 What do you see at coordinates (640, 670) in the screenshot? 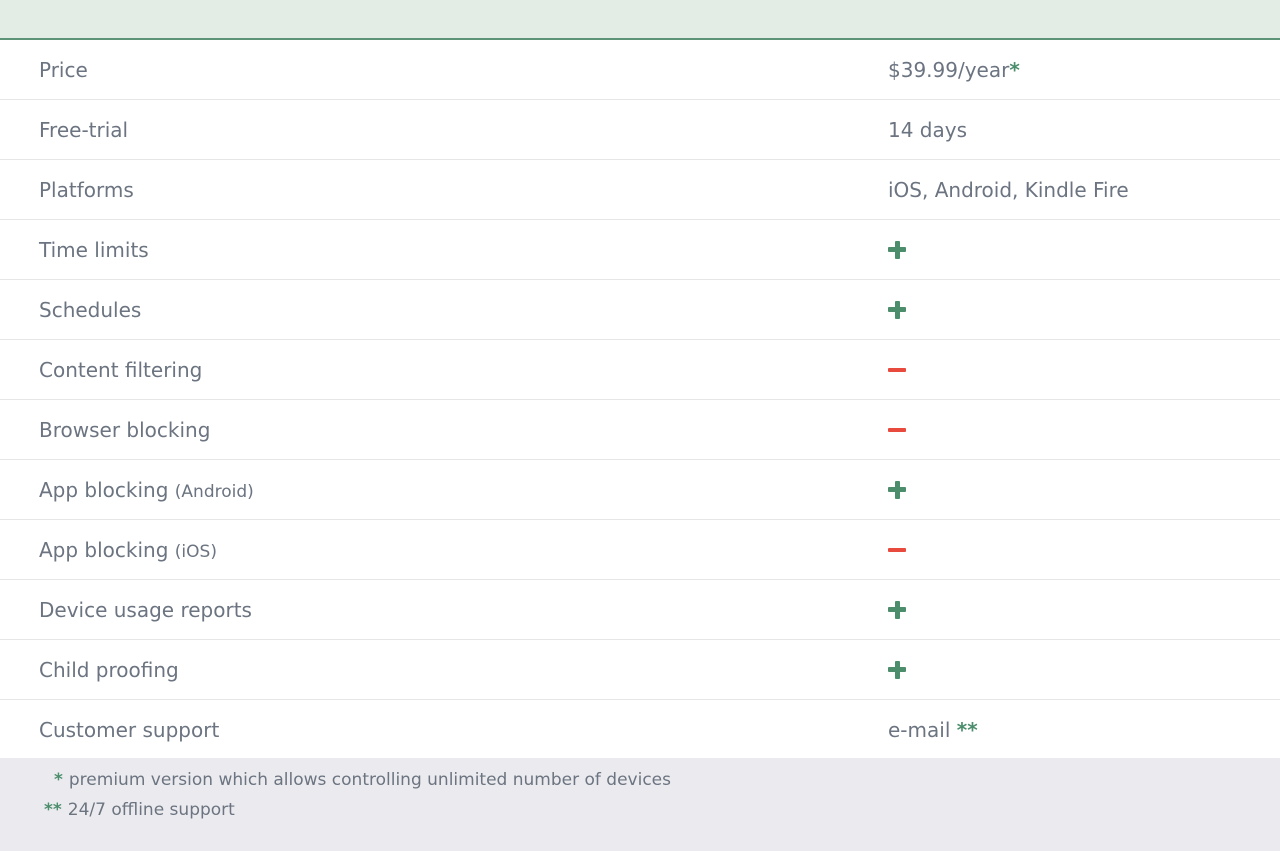
I see `table-row-child-proofing: Child proofing` at bounding box center [640, 670].